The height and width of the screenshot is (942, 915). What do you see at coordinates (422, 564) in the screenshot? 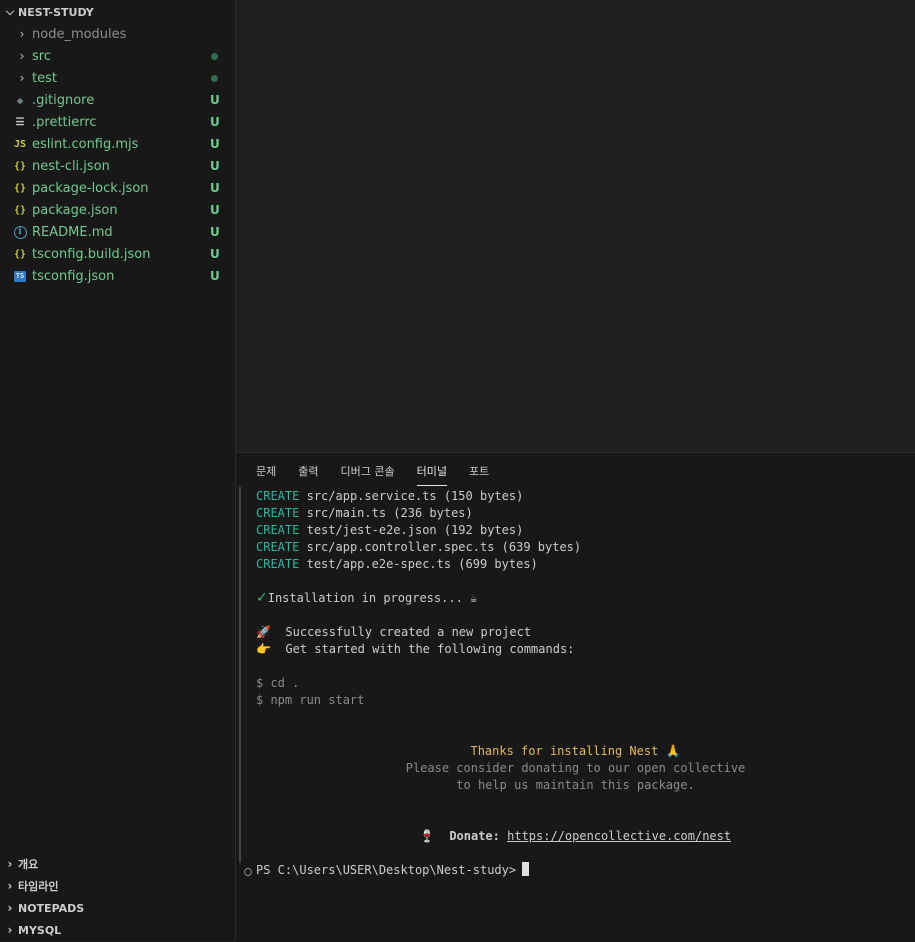
I see `create-path: test/app.e2e-spec.ts (699 bytes)` at bounding box center [422, 564].